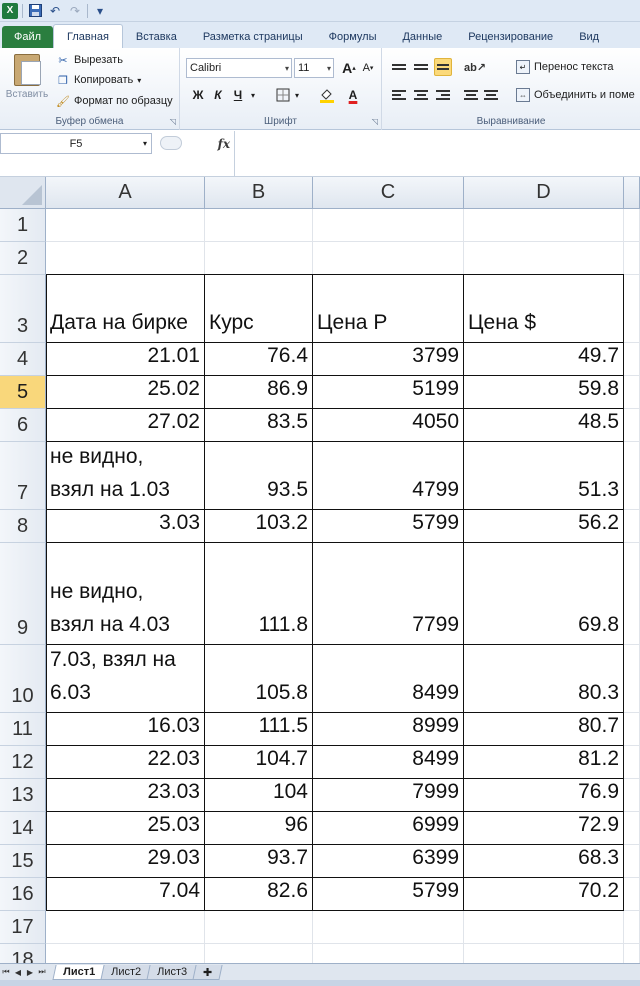 This screenshot has width=640, height=986. What do you see at coordinates (388, 258) in the screenshot?
I see `cell-c2` at bounding box center [388, 258].